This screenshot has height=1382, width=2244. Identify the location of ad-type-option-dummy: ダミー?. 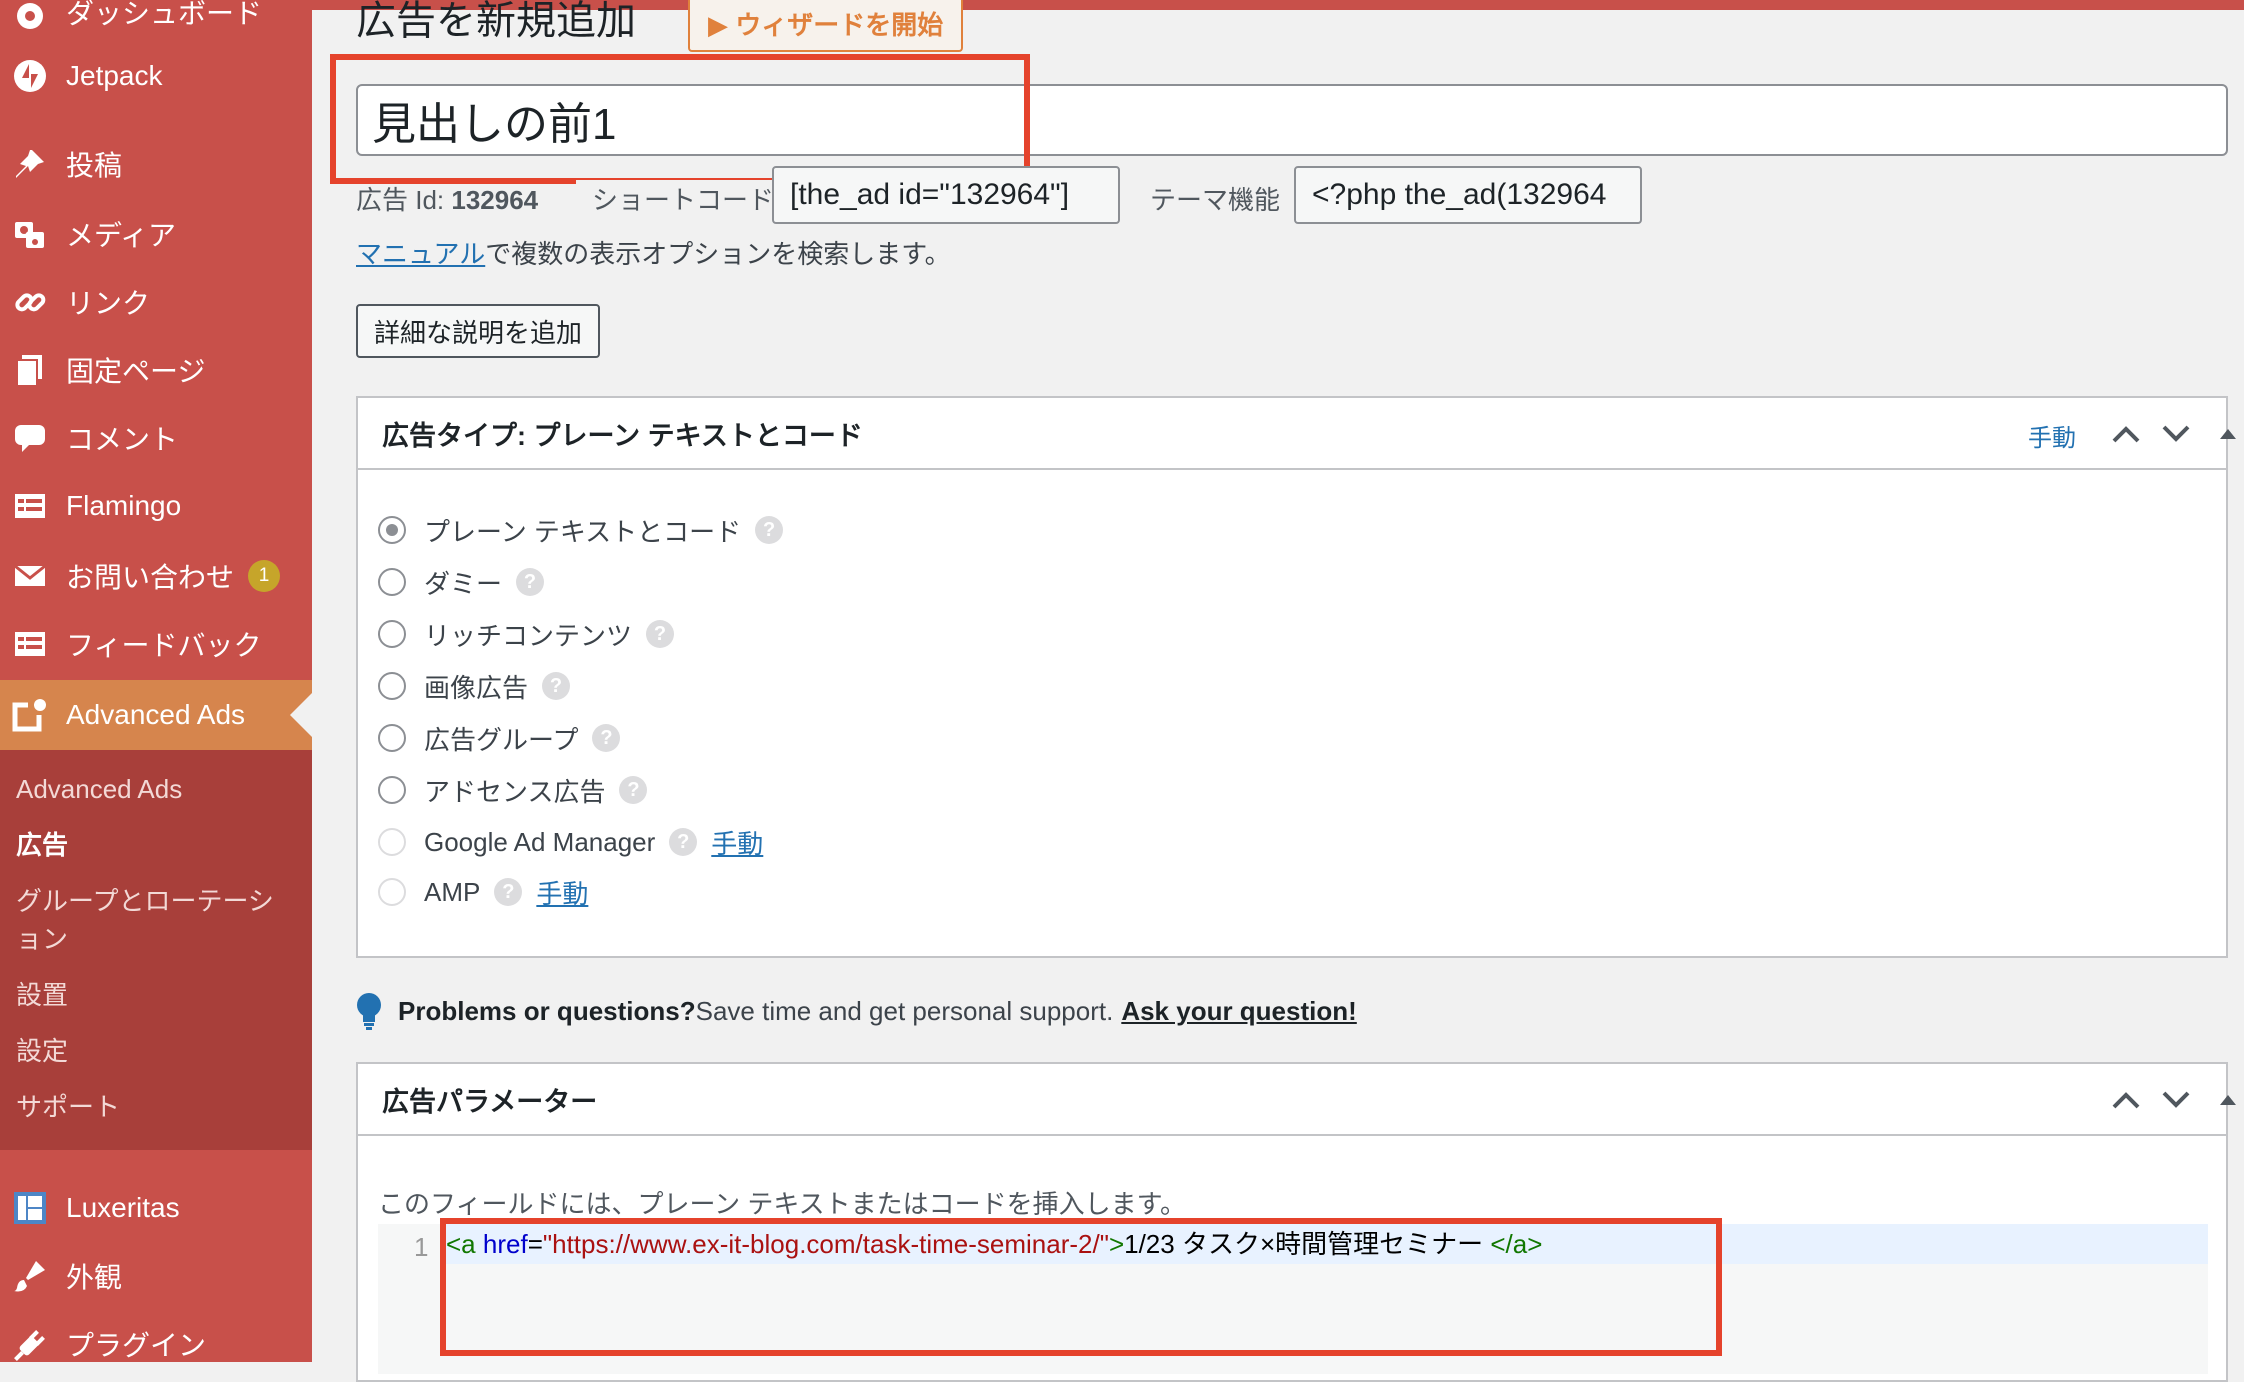
(461, 582).